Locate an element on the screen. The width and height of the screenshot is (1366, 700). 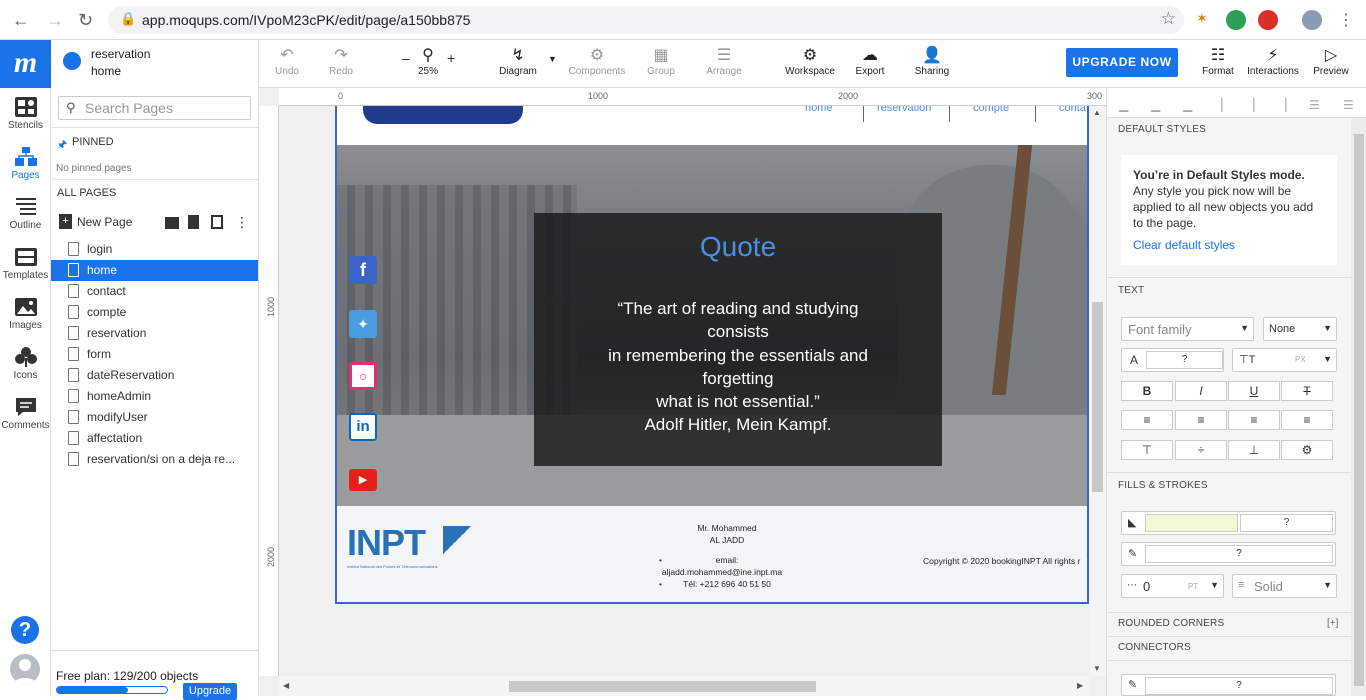
page-item: home is located at coordinates (154, 270).